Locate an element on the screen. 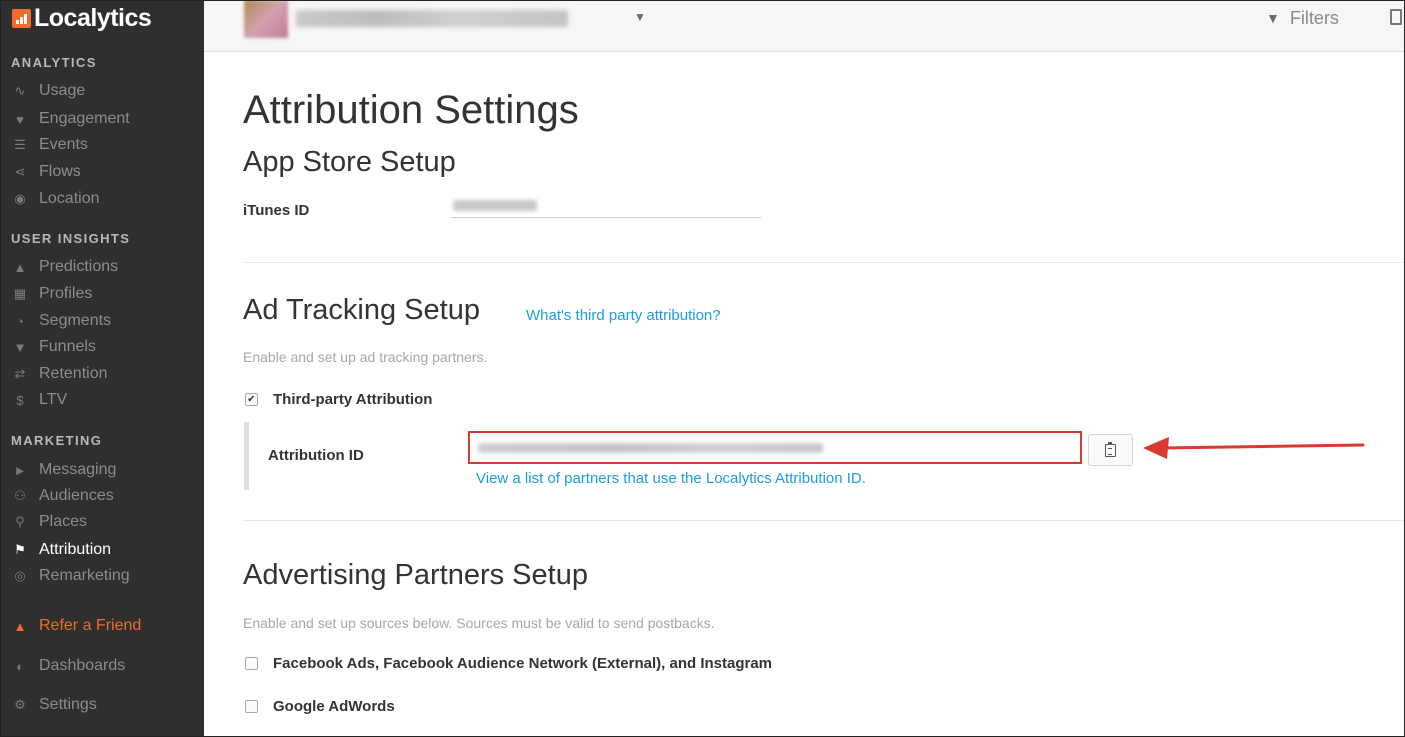 This screenshot has height=737, width=1405. sidebar-item-engagement: ♥ Engagement is located at coordinates (70, 119).